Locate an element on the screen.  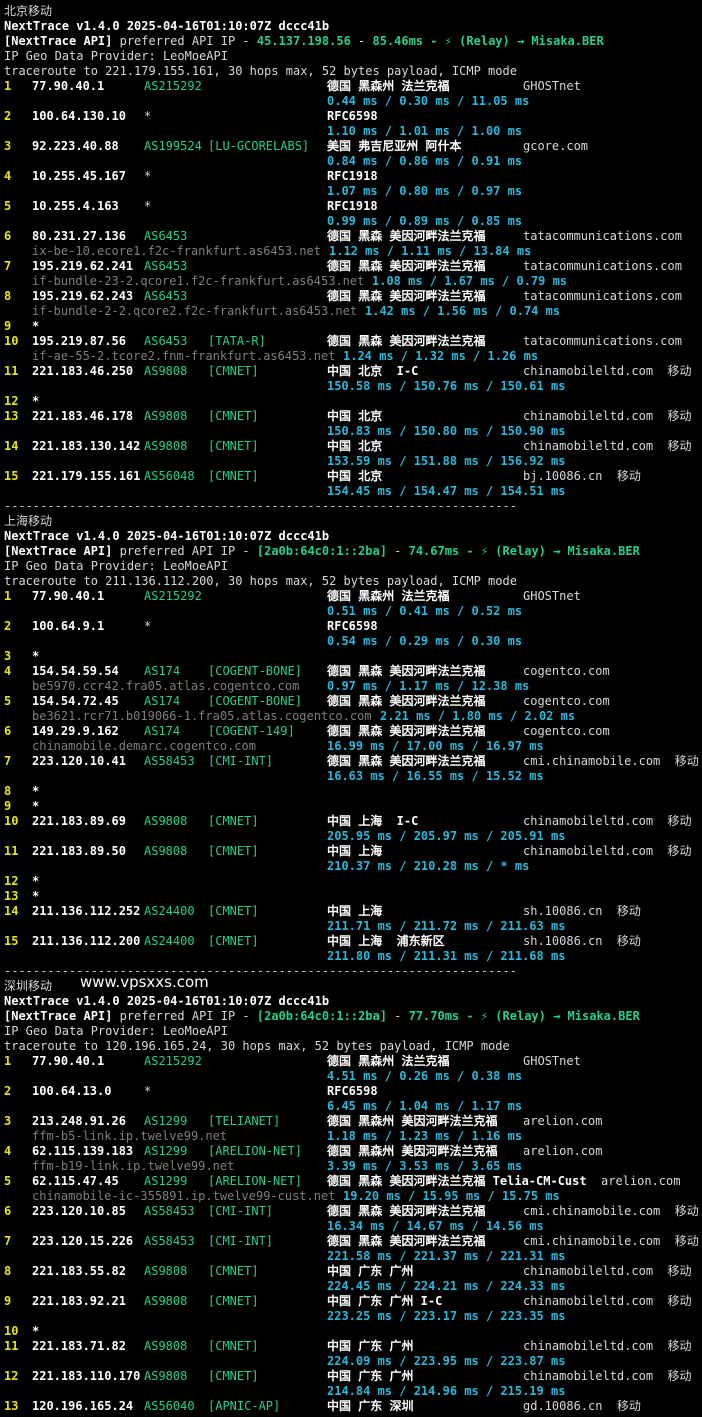
hop-detail-row: 211.71 ms / 211.72 ms / 211.63 ms is located at coordinates (351, 926).